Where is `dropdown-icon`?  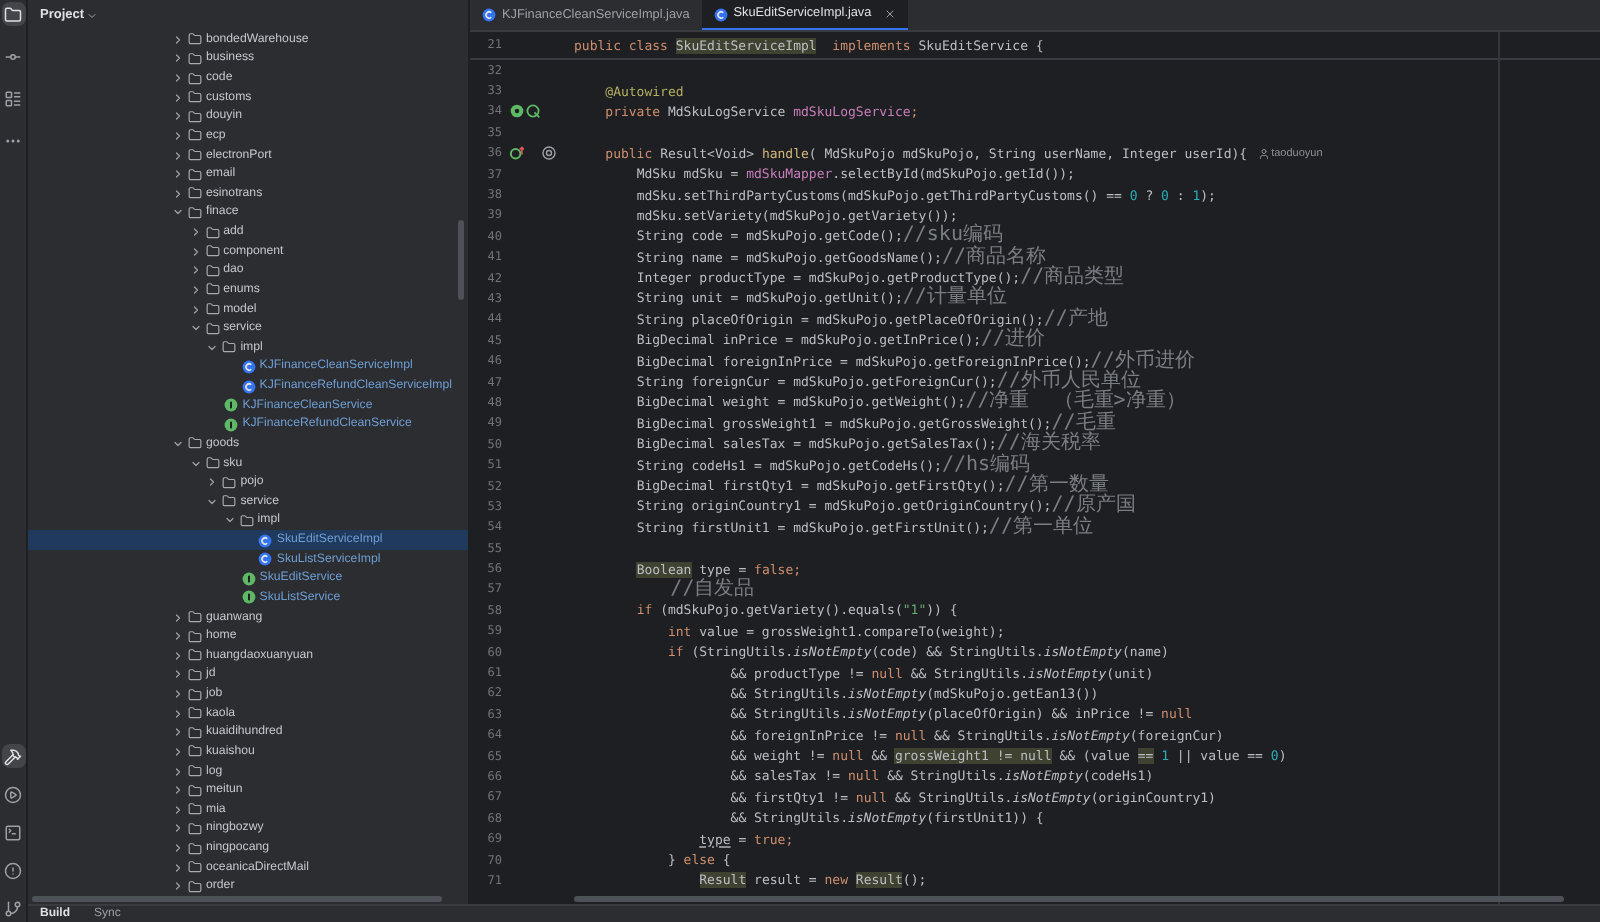 dropdown-icon is located at coordinates (92, 15).